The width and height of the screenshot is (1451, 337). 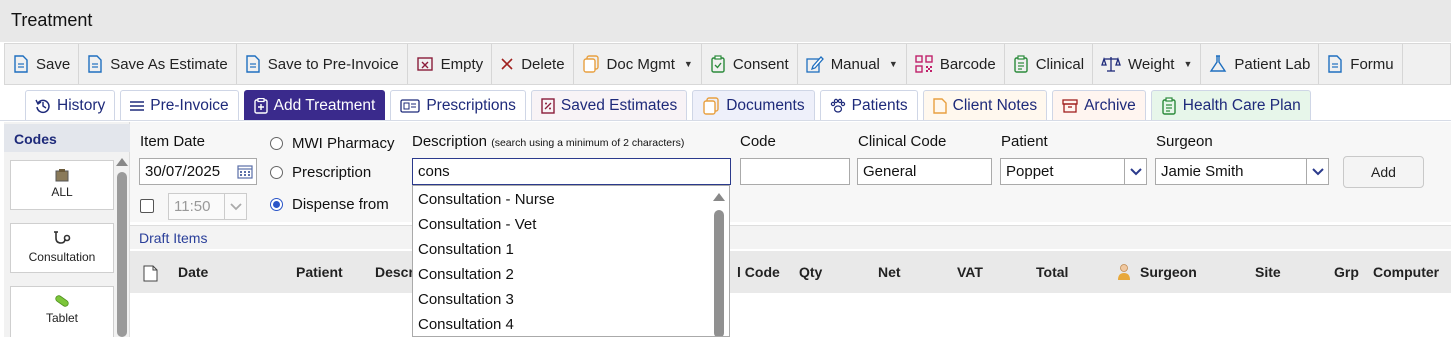 I want to click on tab-label: Prescriptions, so click(x=471, y=105).